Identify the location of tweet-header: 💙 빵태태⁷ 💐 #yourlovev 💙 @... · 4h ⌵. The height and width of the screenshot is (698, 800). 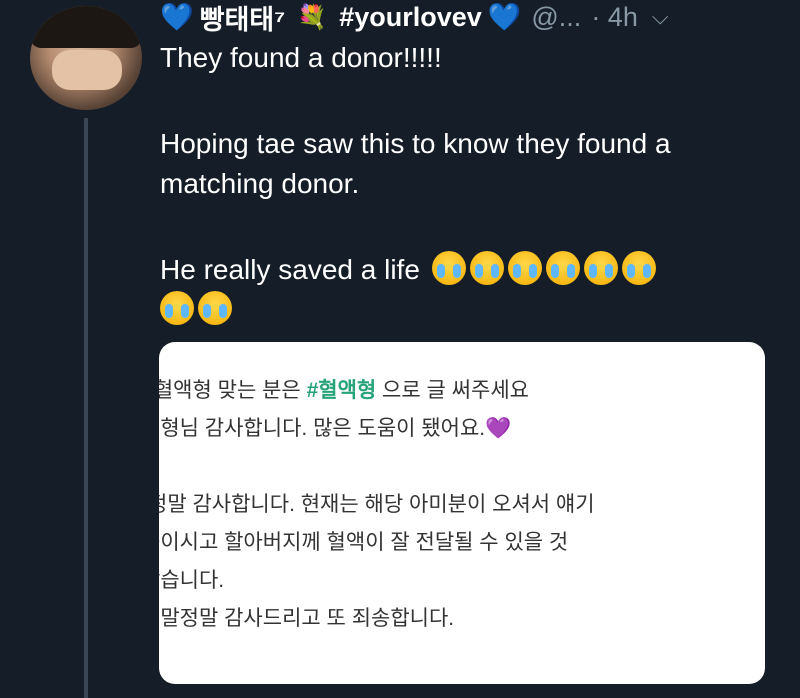
(414, 18).